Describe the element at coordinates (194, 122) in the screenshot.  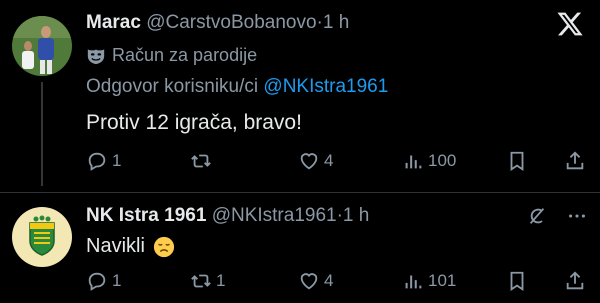
I see `tweet-text: Protiv 12 igrača, bravo!` at that location.